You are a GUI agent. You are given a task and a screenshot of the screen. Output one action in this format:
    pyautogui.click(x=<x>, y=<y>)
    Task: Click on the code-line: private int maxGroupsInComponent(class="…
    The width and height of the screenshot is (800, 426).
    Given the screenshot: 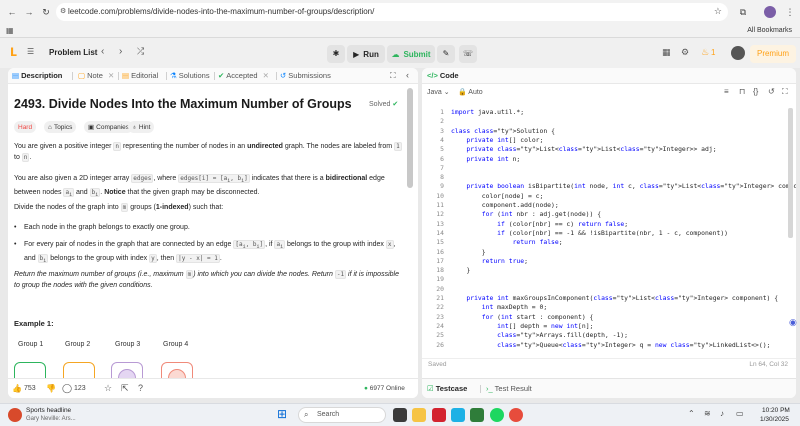 What is the action you would take?
    pyautogui.click(x=614, y=298)
    